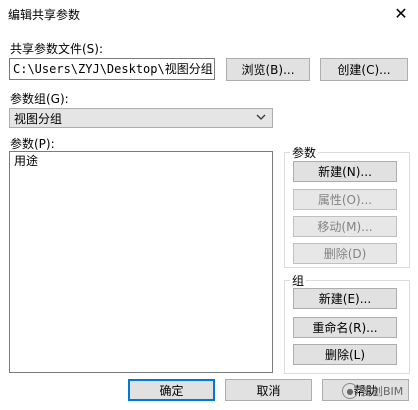 Image resolution: width=418 pixels, height=410 pixels. What do you see at coordinates (141, 161) in the screenshot?
I see `list-item: 用途` at bounding box center [141, 161].